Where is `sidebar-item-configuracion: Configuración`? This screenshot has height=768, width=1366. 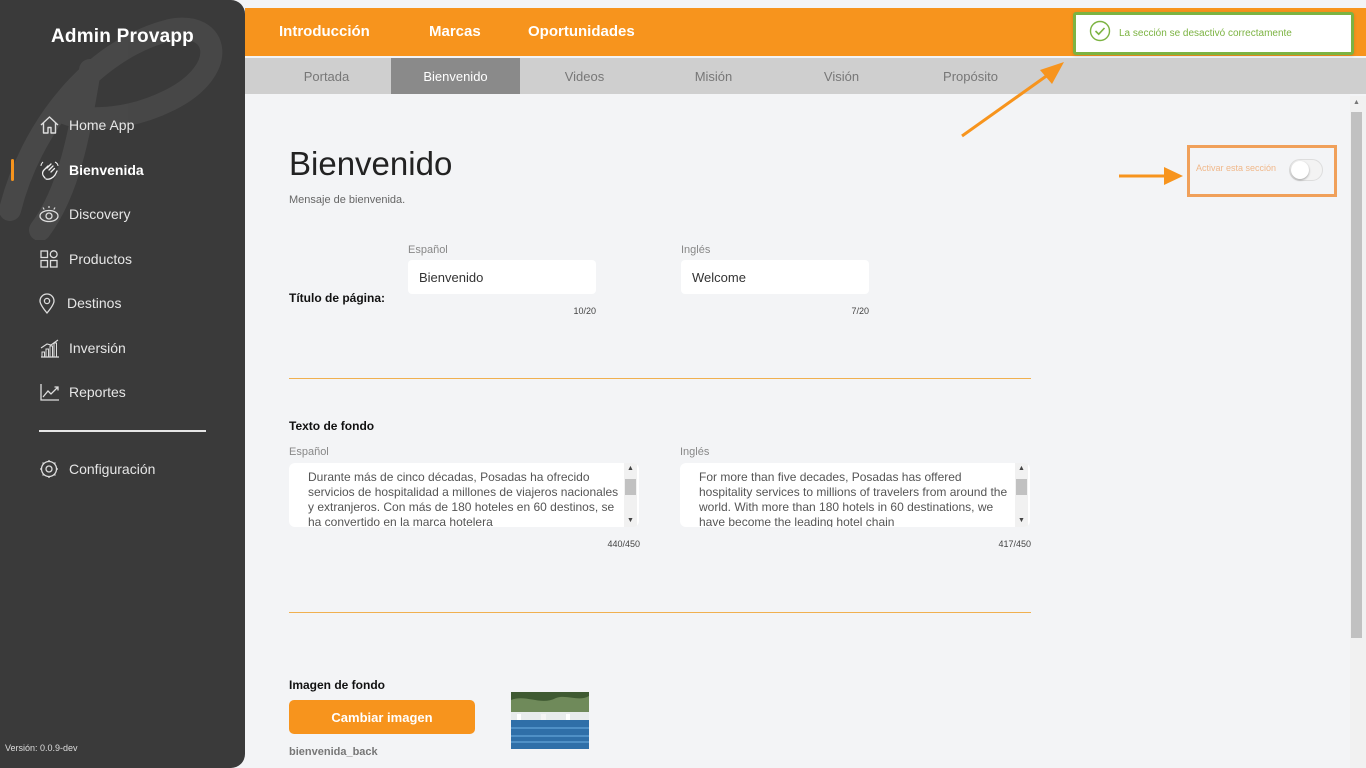 sidebar-item-configuracion: Configuración is located at coordinates (122, 469).